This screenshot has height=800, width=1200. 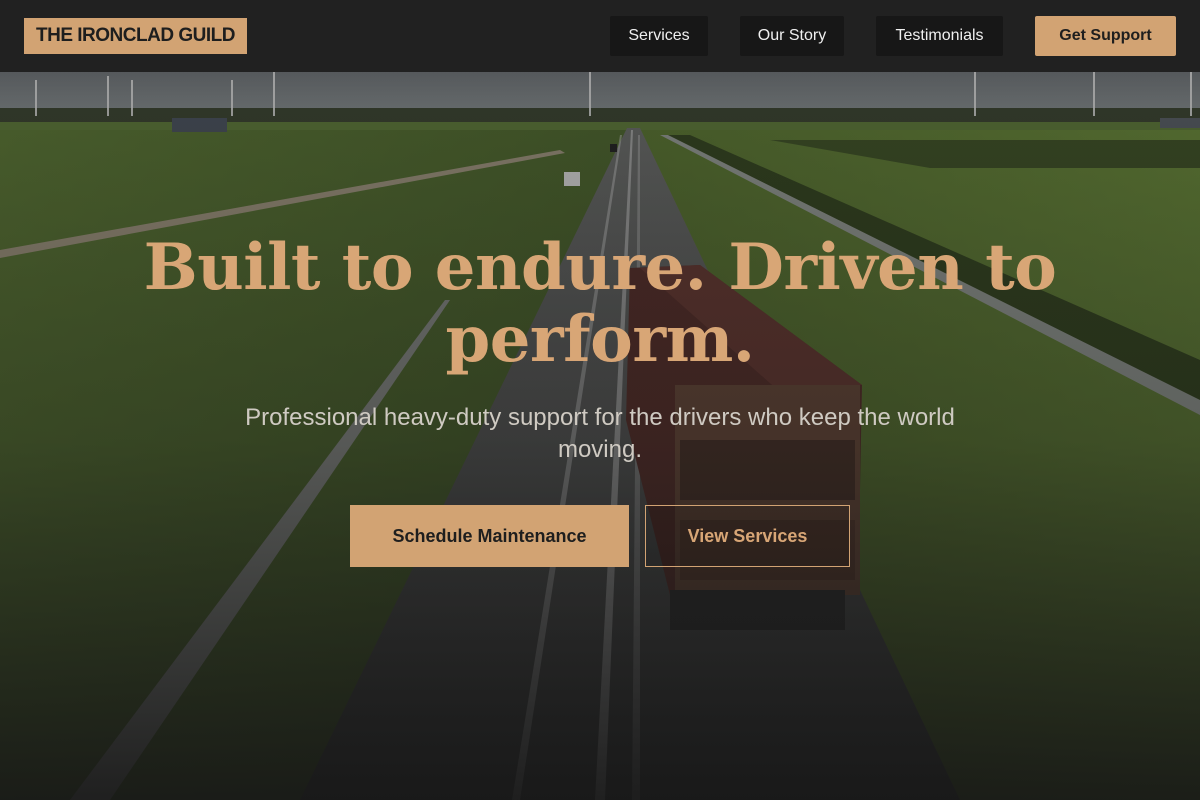 I want to click on hero-headline: Built to endure. Driven to perform., so click(x=600, y=303).